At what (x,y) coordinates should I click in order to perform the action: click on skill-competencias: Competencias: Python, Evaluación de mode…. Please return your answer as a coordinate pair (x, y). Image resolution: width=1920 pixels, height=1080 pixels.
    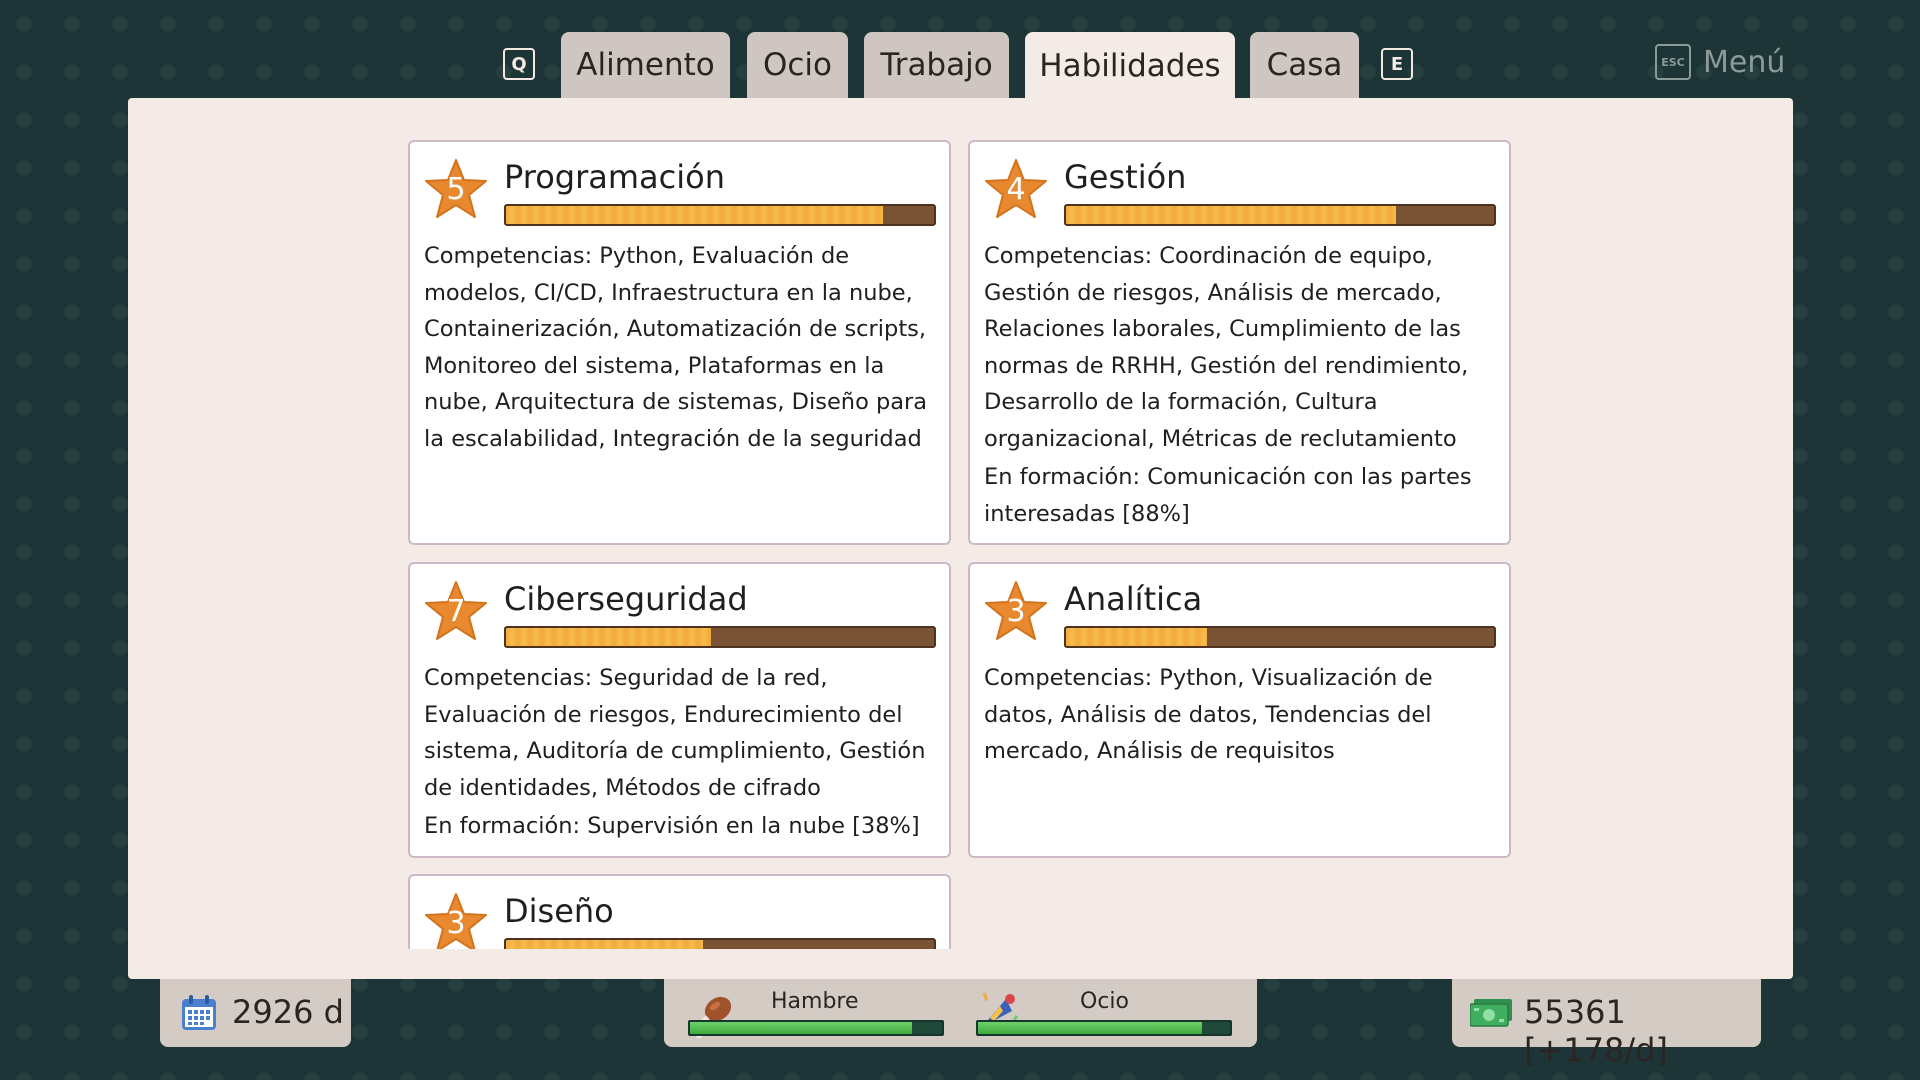
    Looking at the image, I should click on (676, 347).